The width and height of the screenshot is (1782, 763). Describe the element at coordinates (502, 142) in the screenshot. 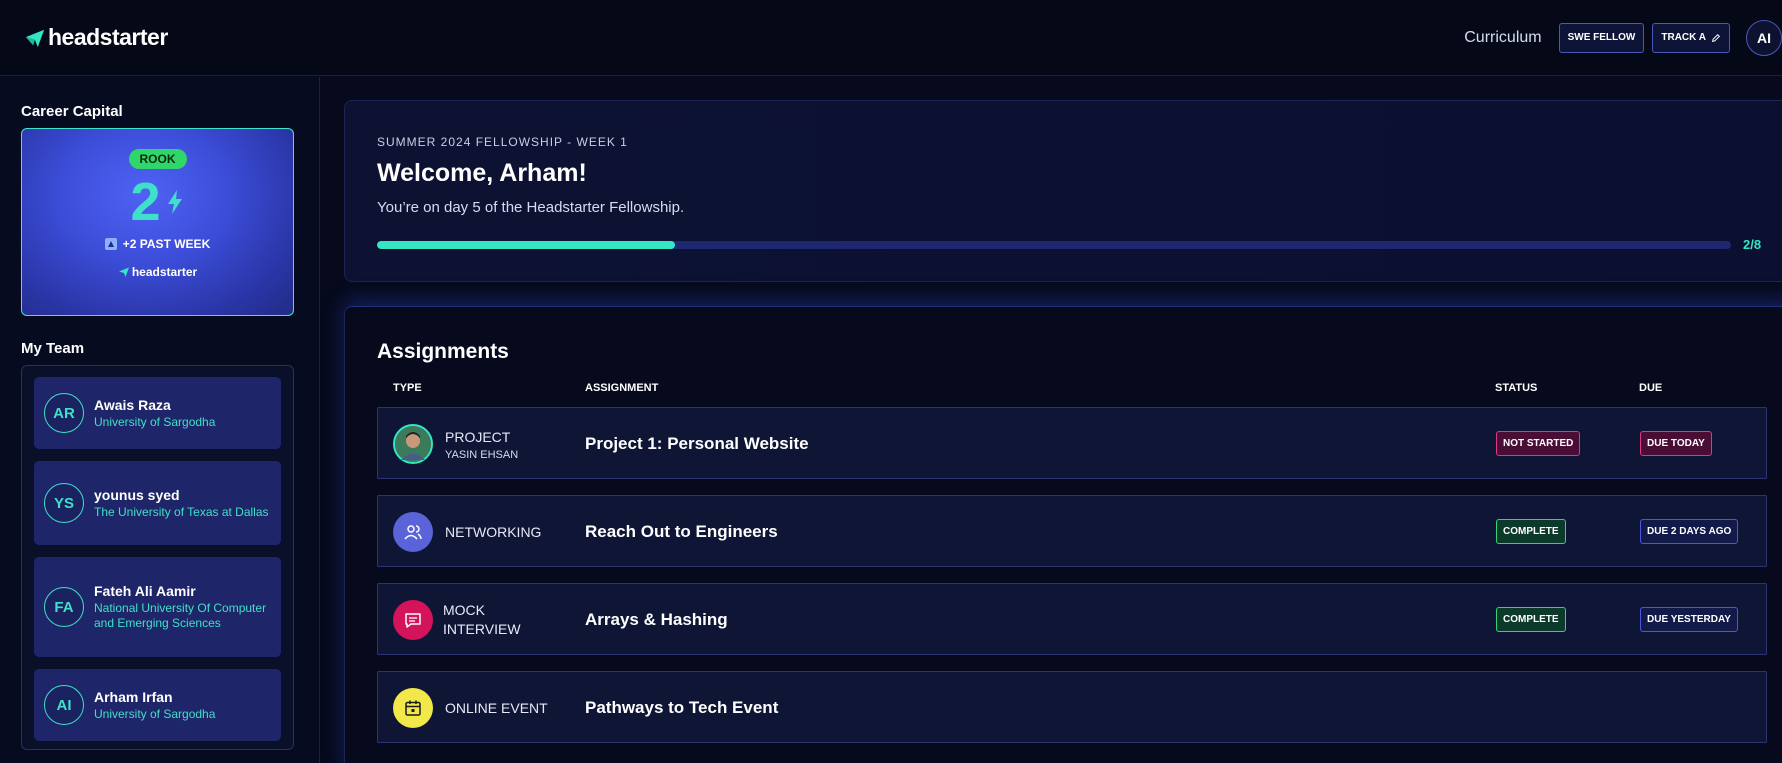

I see `program-label: SUMMER 2024 FELLOWSHIP - WEEK 1` at that location.